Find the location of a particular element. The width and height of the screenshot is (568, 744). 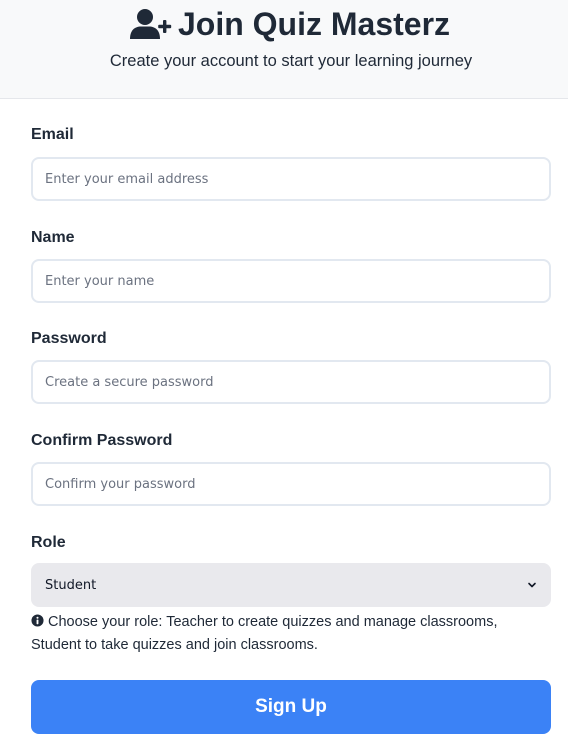

sign-up-button: Sign Up is located at coordinates (291, 707).